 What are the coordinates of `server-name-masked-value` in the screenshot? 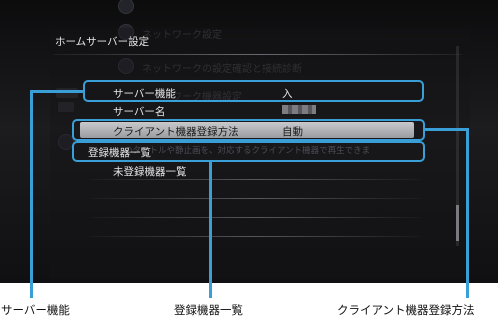 It's located at (299, 109).